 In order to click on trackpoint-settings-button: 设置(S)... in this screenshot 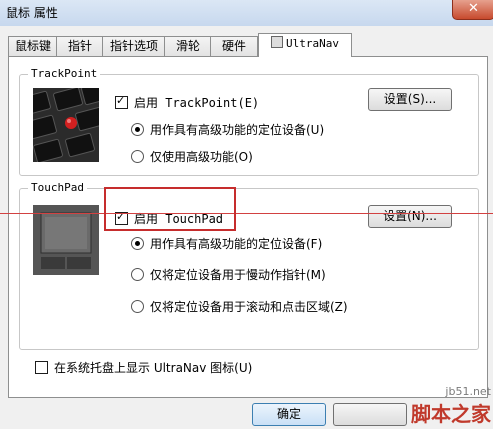, I will do `click(410, 99)`.